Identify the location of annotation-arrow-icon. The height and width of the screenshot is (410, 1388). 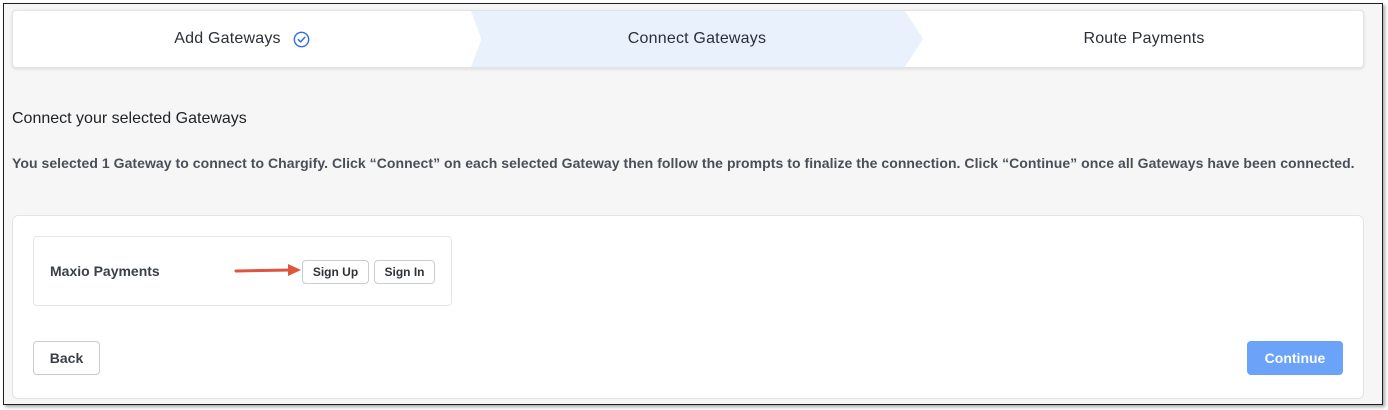
(267, 270).